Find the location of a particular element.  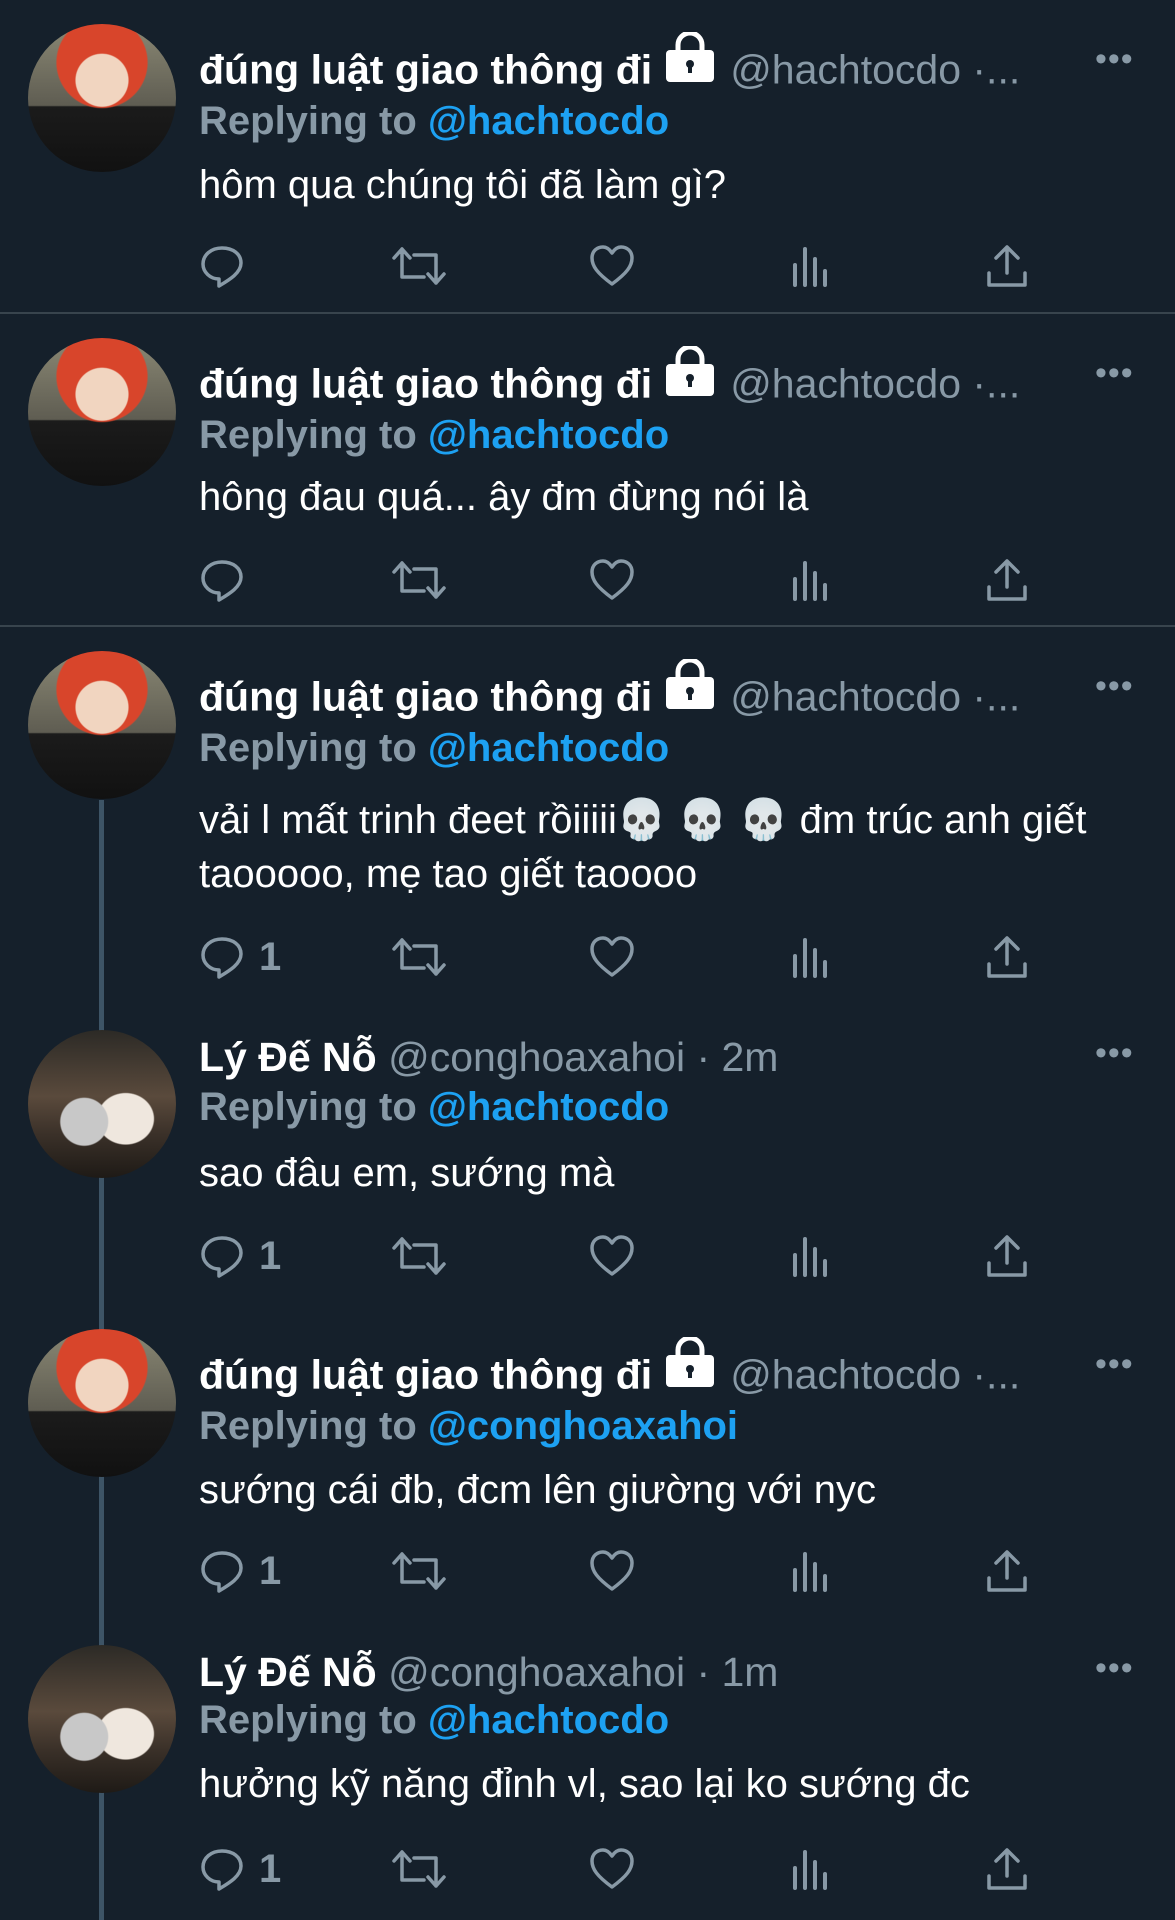

tweet-header: Lý Đế Nỗ @conghoaxahoi · 1m is located at coordinates (488, 1672).